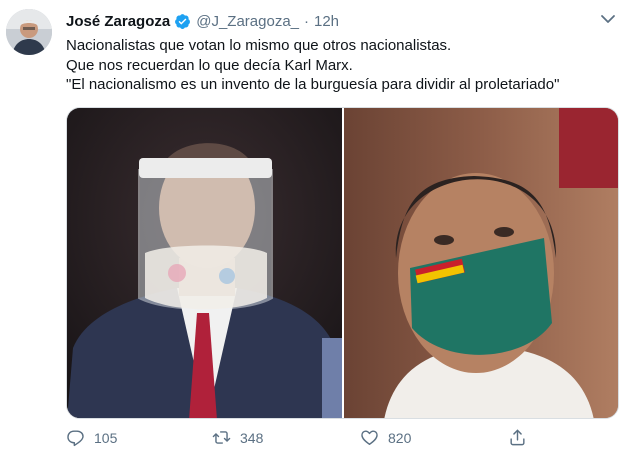 This screenshot has height=455, width=632. What do you see at coordinates (400, 437) in the screenshot?
I see `like-count: 820` at bounding box center [400, 437].